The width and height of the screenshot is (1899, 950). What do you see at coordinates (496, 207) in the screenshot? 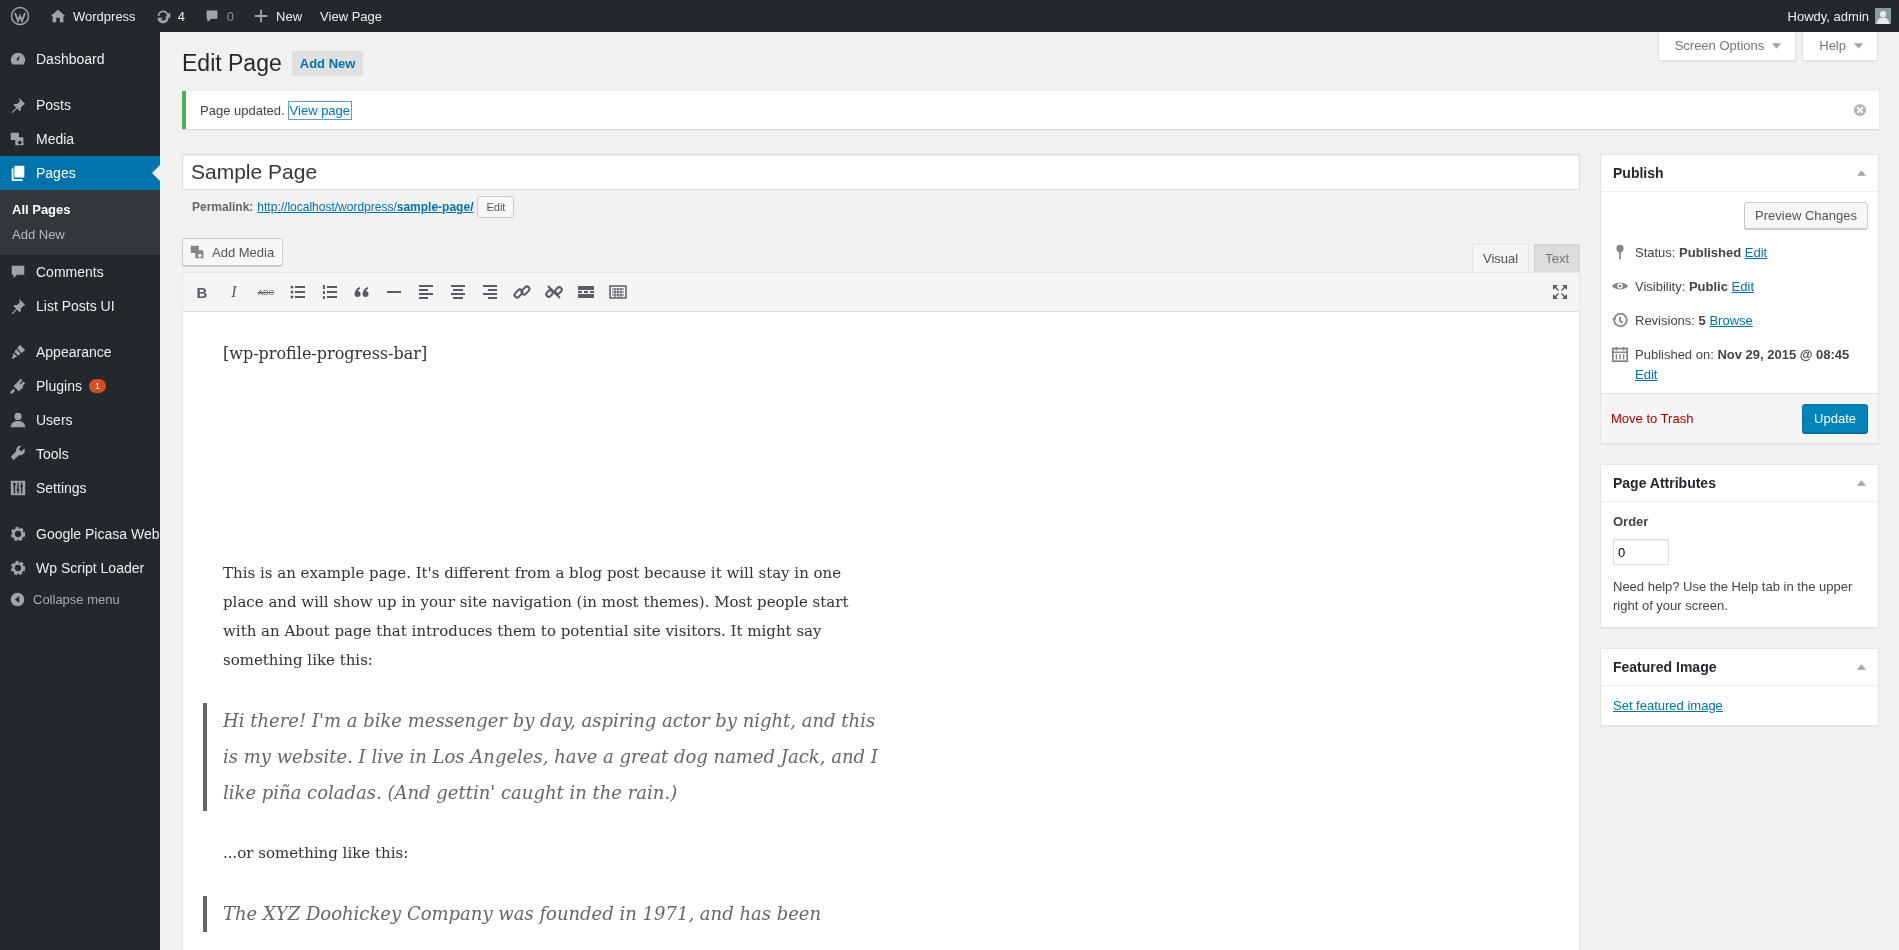
I see `edit-permalink-button: Edit` at bounding box center [496, 207].